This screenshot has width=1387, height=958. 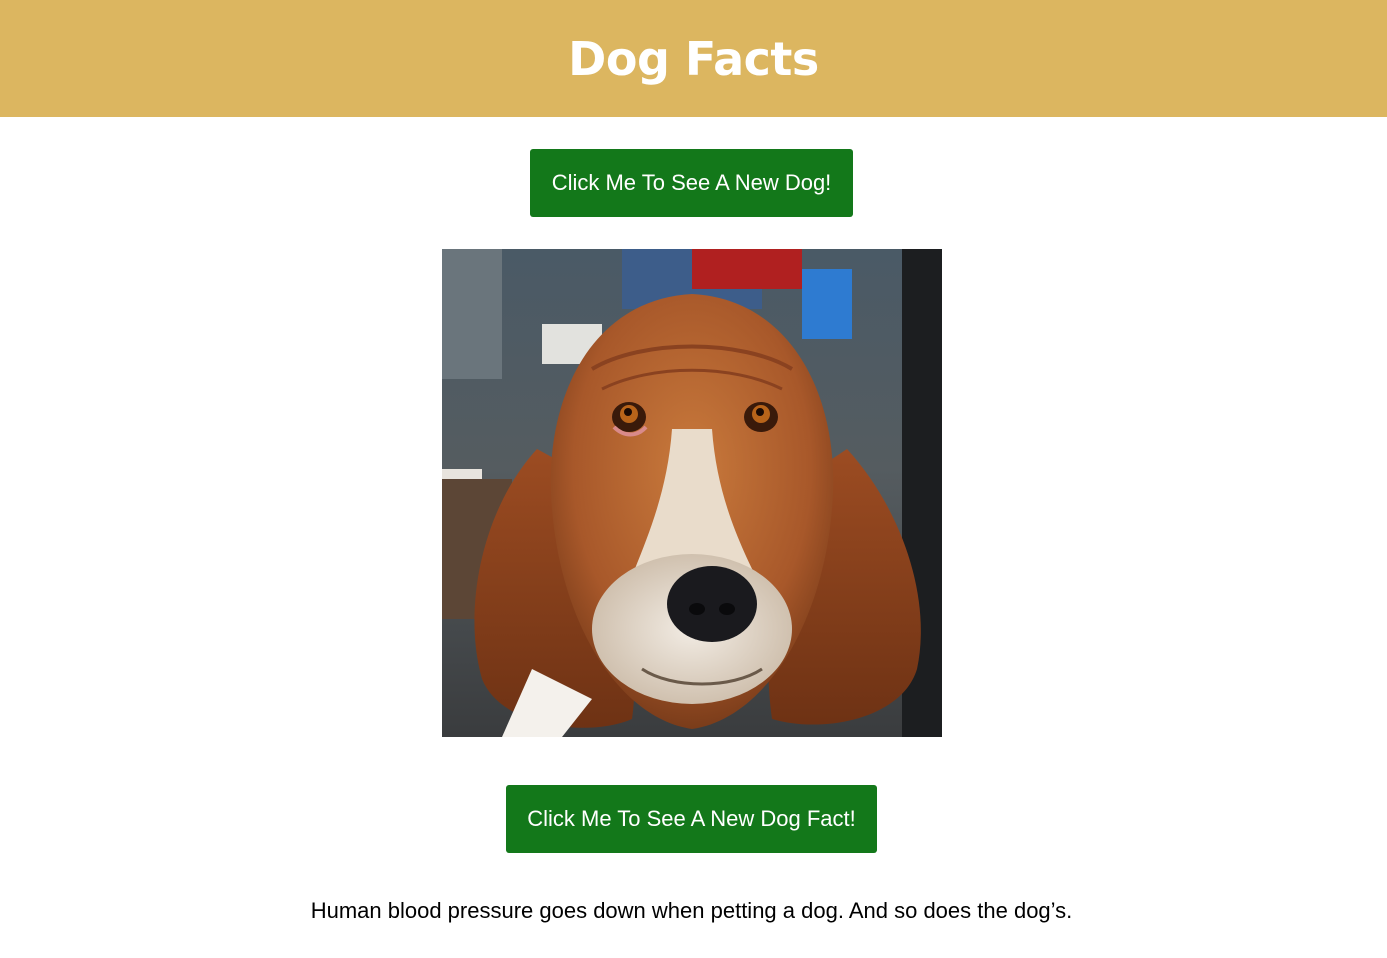 I want to click on new-dog-button: Click Me To See A New Dog!, so click(x=691, y=183).